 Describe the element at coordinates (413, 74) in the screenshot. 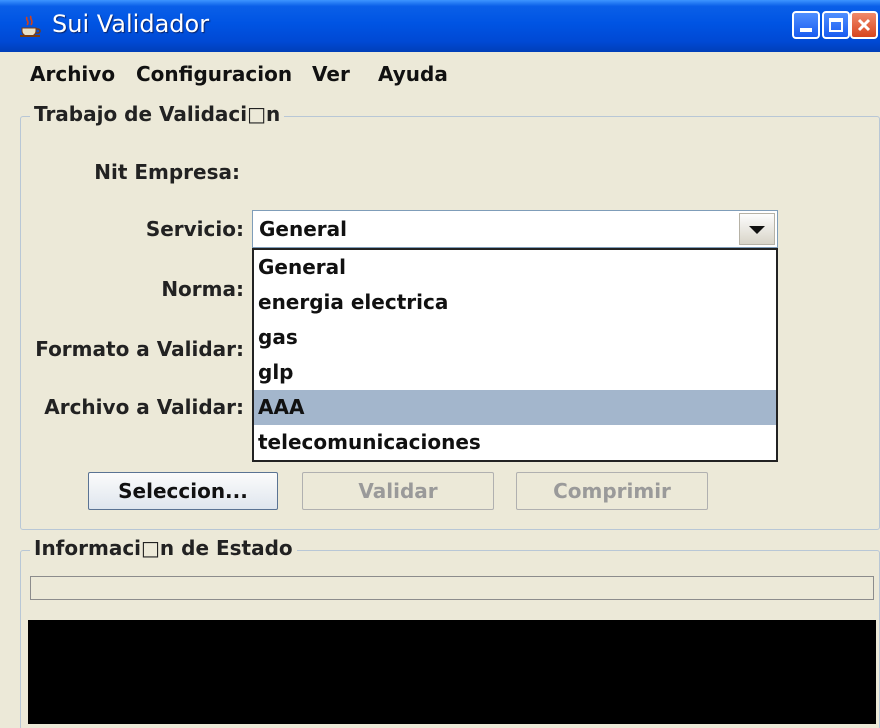

I see `menu-ayuda: Ayuda` at that location.